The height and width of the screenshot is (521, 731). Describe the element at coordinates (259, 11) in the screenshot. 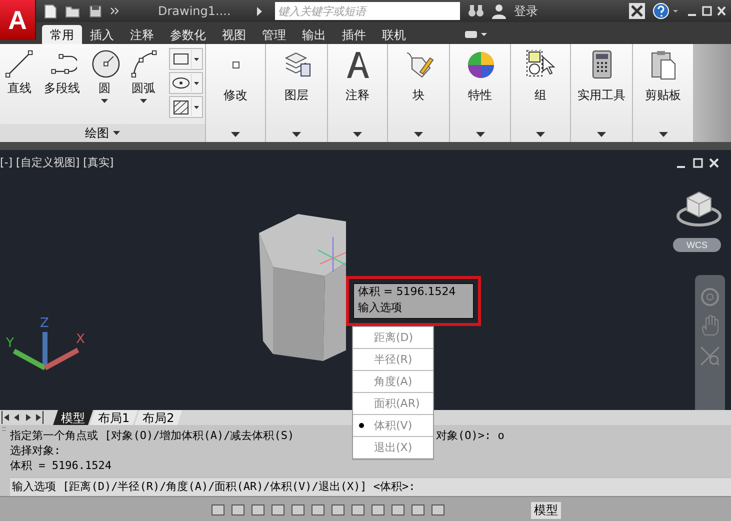

I see `play-icon` at that location.